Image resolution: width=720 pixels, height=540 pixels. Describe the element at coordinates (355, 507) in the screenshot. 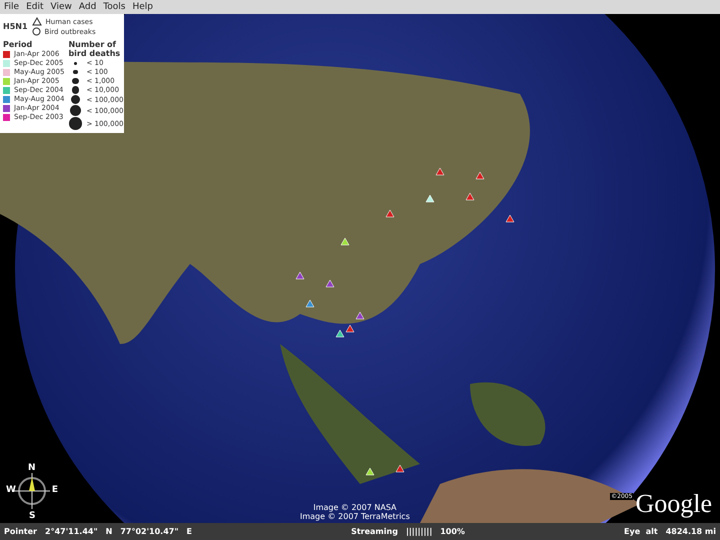

I see `image-credit: Image © 2007 NASA` at that location.